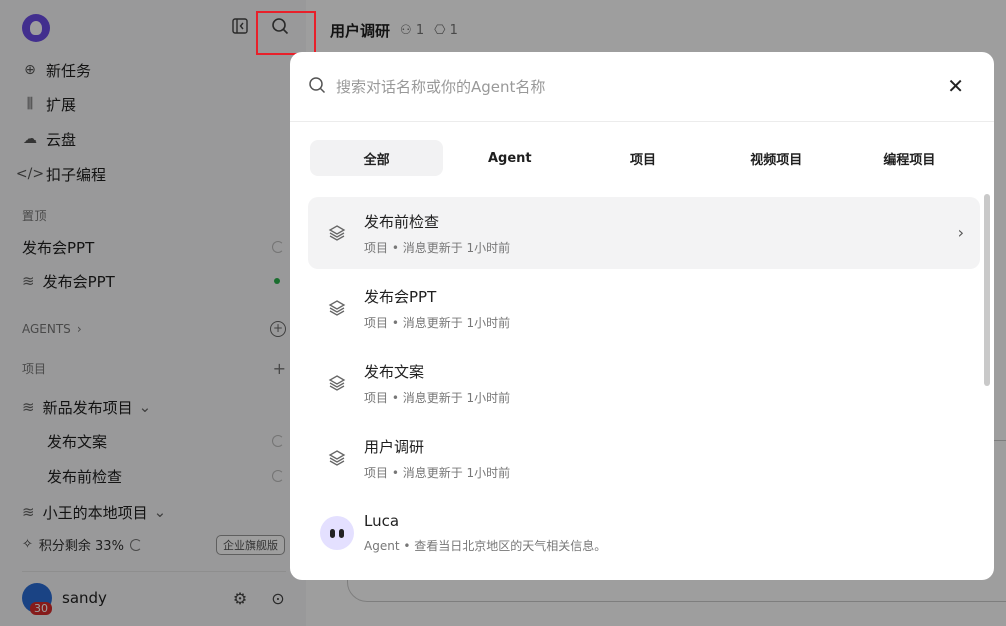  What do you see at coordinates (382, 521) in the screenshot?
I see `list-item-title: Luca` at bounding box center [382, 521].